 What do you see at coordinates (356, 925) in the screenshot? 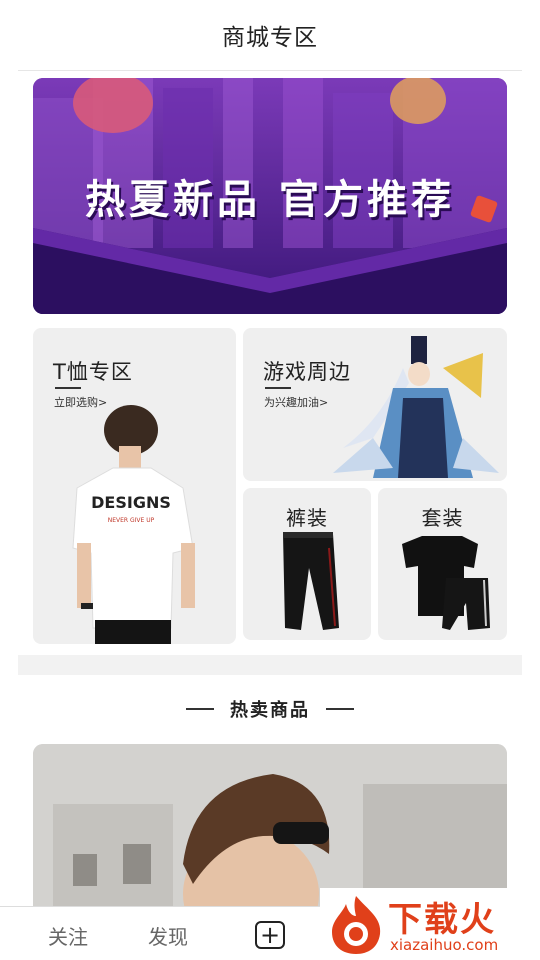
I see `flame-icon` at bounding box center [356, 925].